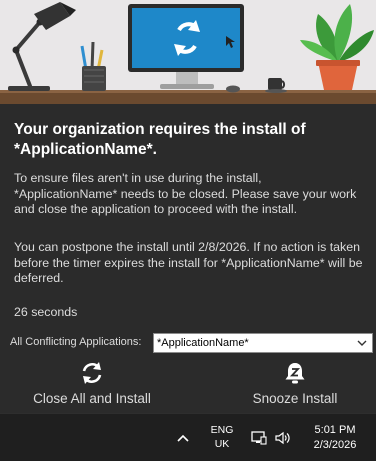  Describe the element at coordinates (222, 430) in the screenshot. I see `language-code: ENG` at that location.